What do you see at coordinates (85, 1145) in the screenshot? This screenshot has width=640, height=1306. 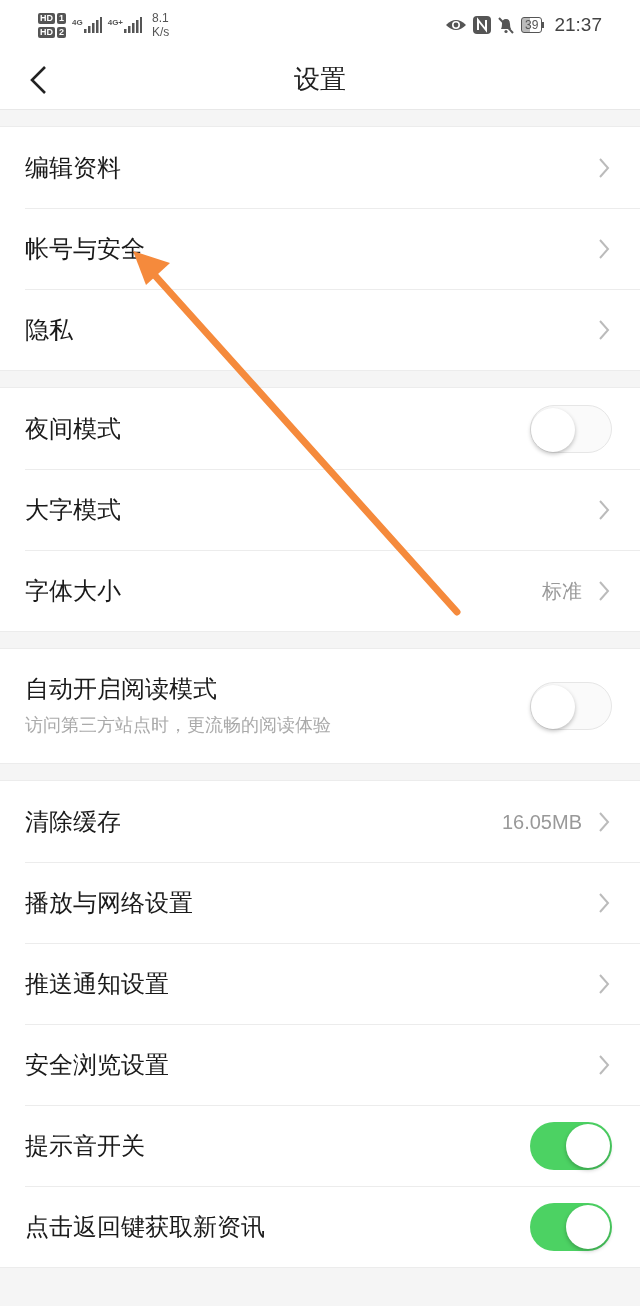 I see `row-label: 提示音开关` at bounding box center [85, 1145].